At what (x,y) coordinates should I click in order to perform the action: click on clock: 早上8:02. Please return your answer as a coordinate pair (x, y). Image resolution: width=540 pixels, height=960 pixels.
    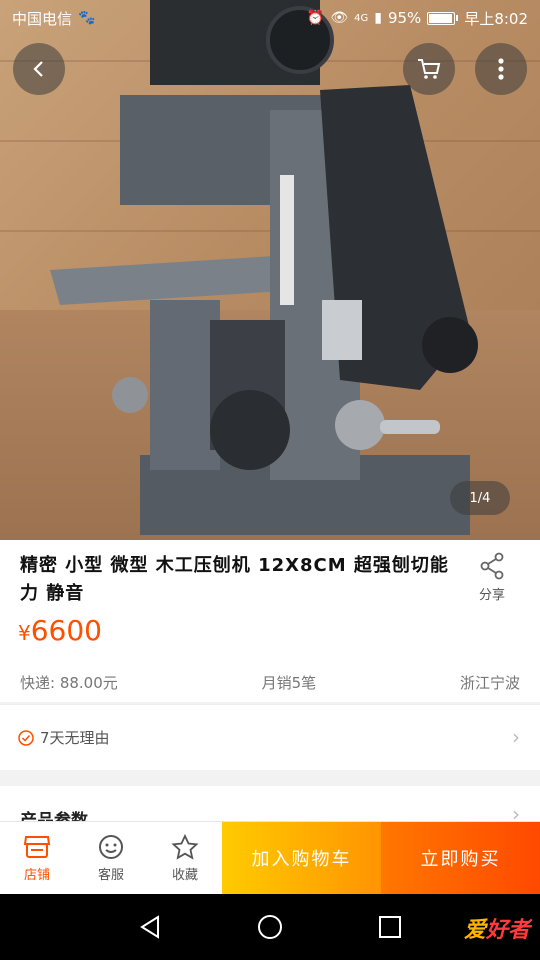
    Looking at the image, I should click on (496, 18).